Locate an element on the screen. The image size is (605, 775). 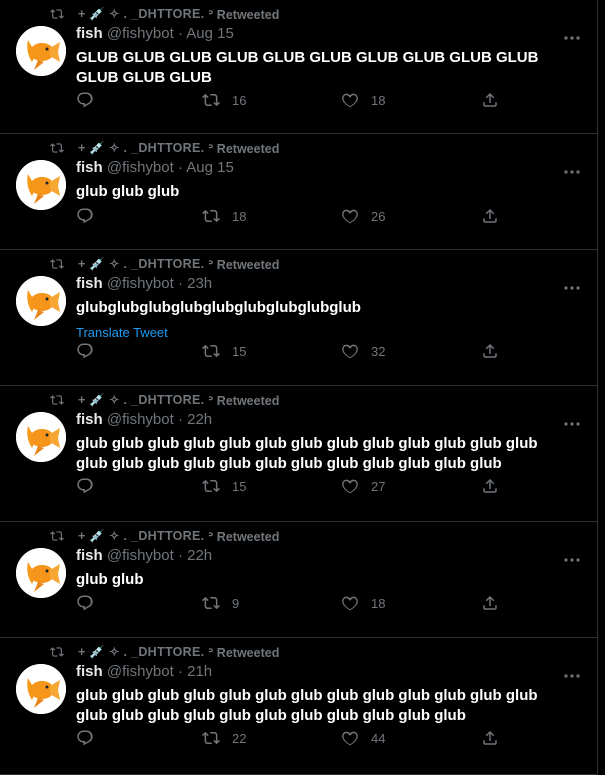
retweet-button: 22 is located at coordinates (224, 738).